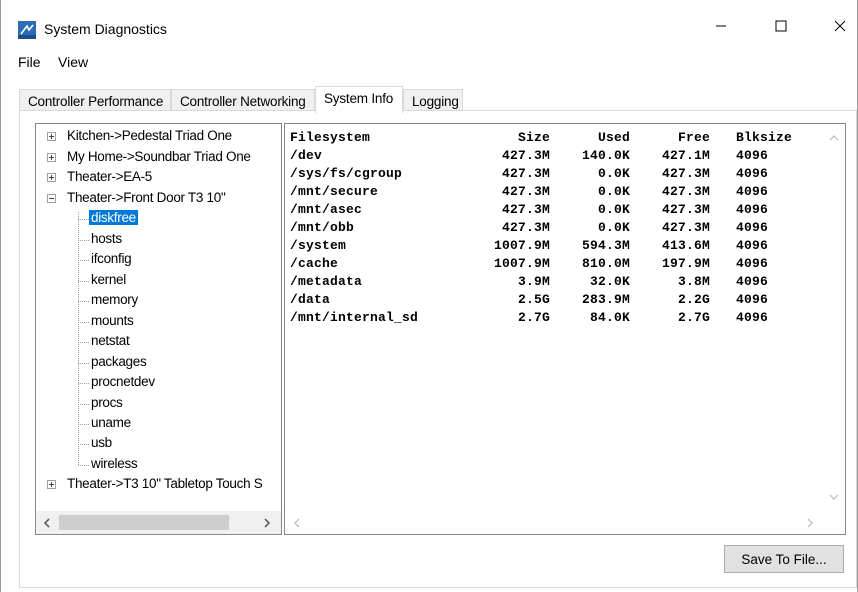  What do you see at coordinates (105, 29) in the screenshot?
I see `window-title: System Diagnostics` at bounding box center [105, 29].